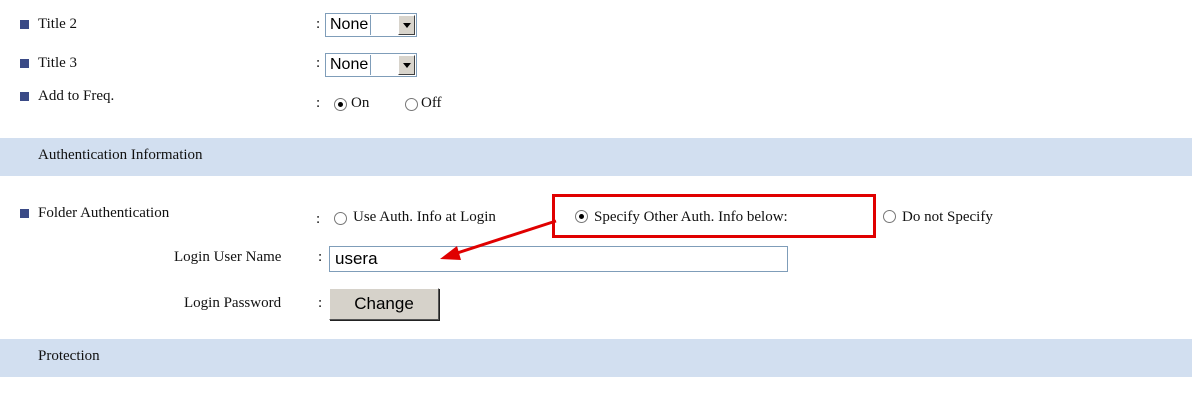  What do you see at coordinates (596, 157) in the screenshot?
I see `section-auth-header: Authentication Information` at bounding box center [596, 157].